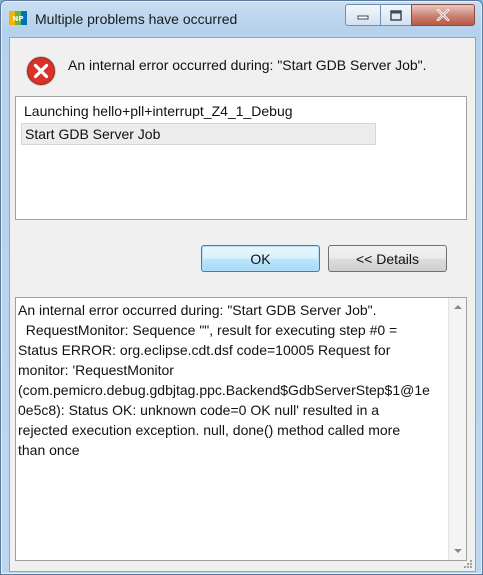 The height and width of the screenshot is (575, 483). I want to click on svg-text: NP, so click(18, 19).